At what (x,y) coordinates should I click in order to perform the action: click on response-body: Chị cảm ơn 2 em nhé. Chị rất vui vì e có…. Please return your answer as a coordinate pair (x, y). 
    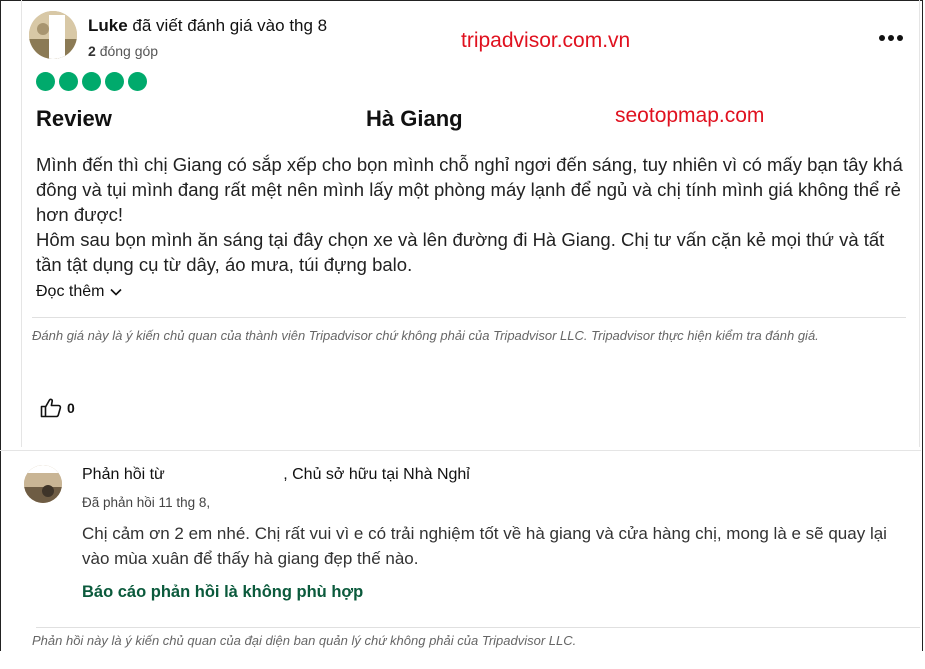
    Looking at the image, I should click on (484, 546).